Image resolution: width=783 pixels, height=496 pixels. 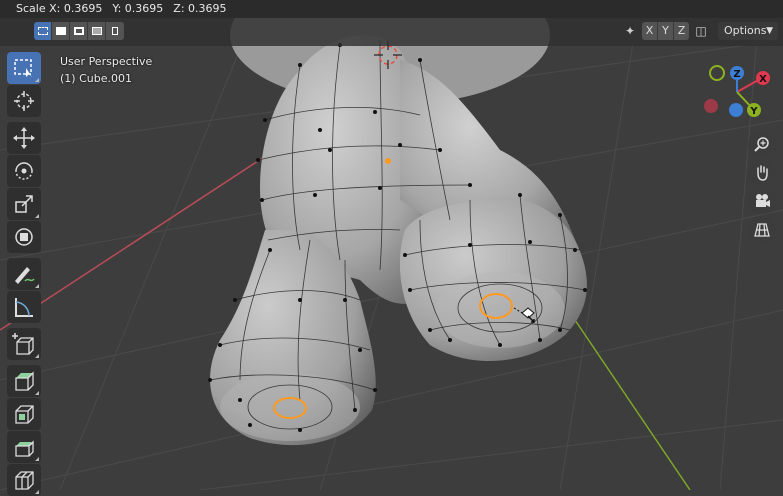 I want to click on zoom-icon, so click(x=761, y=144).